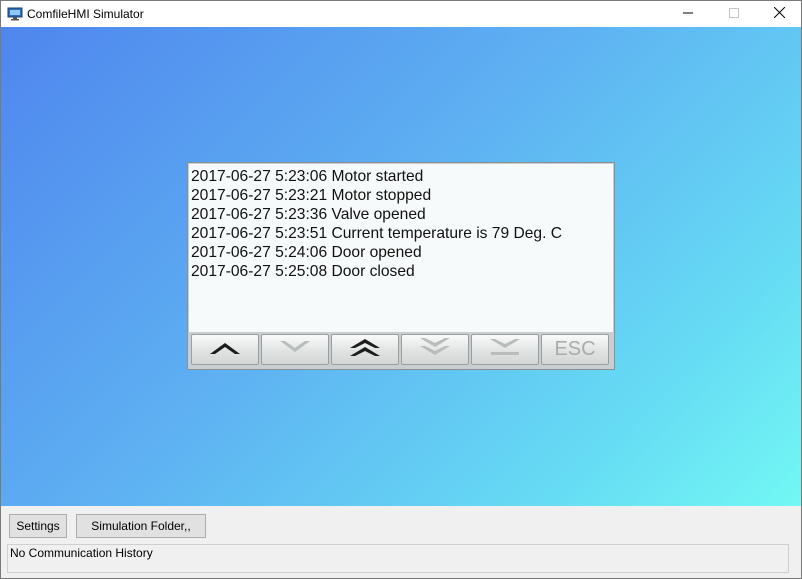 This screenshot has width=802, height=579. What do you see at coordinates (15, 14) in the screenshot?
I see `monitor-icon` at bounding box center [15, 14].